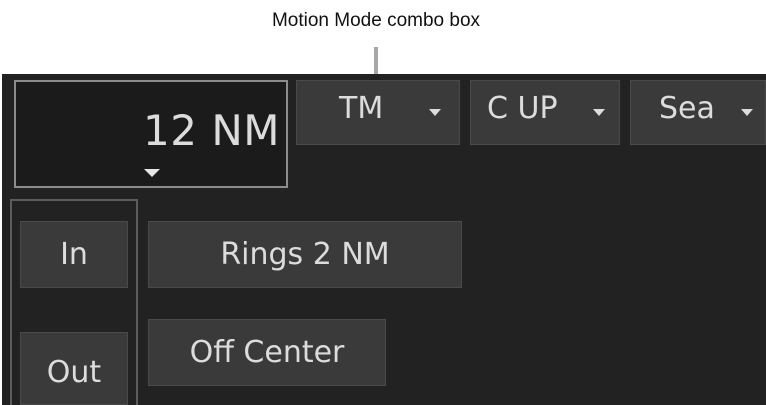  I want to click on zoom-out-button: Out, so click(74, 368).